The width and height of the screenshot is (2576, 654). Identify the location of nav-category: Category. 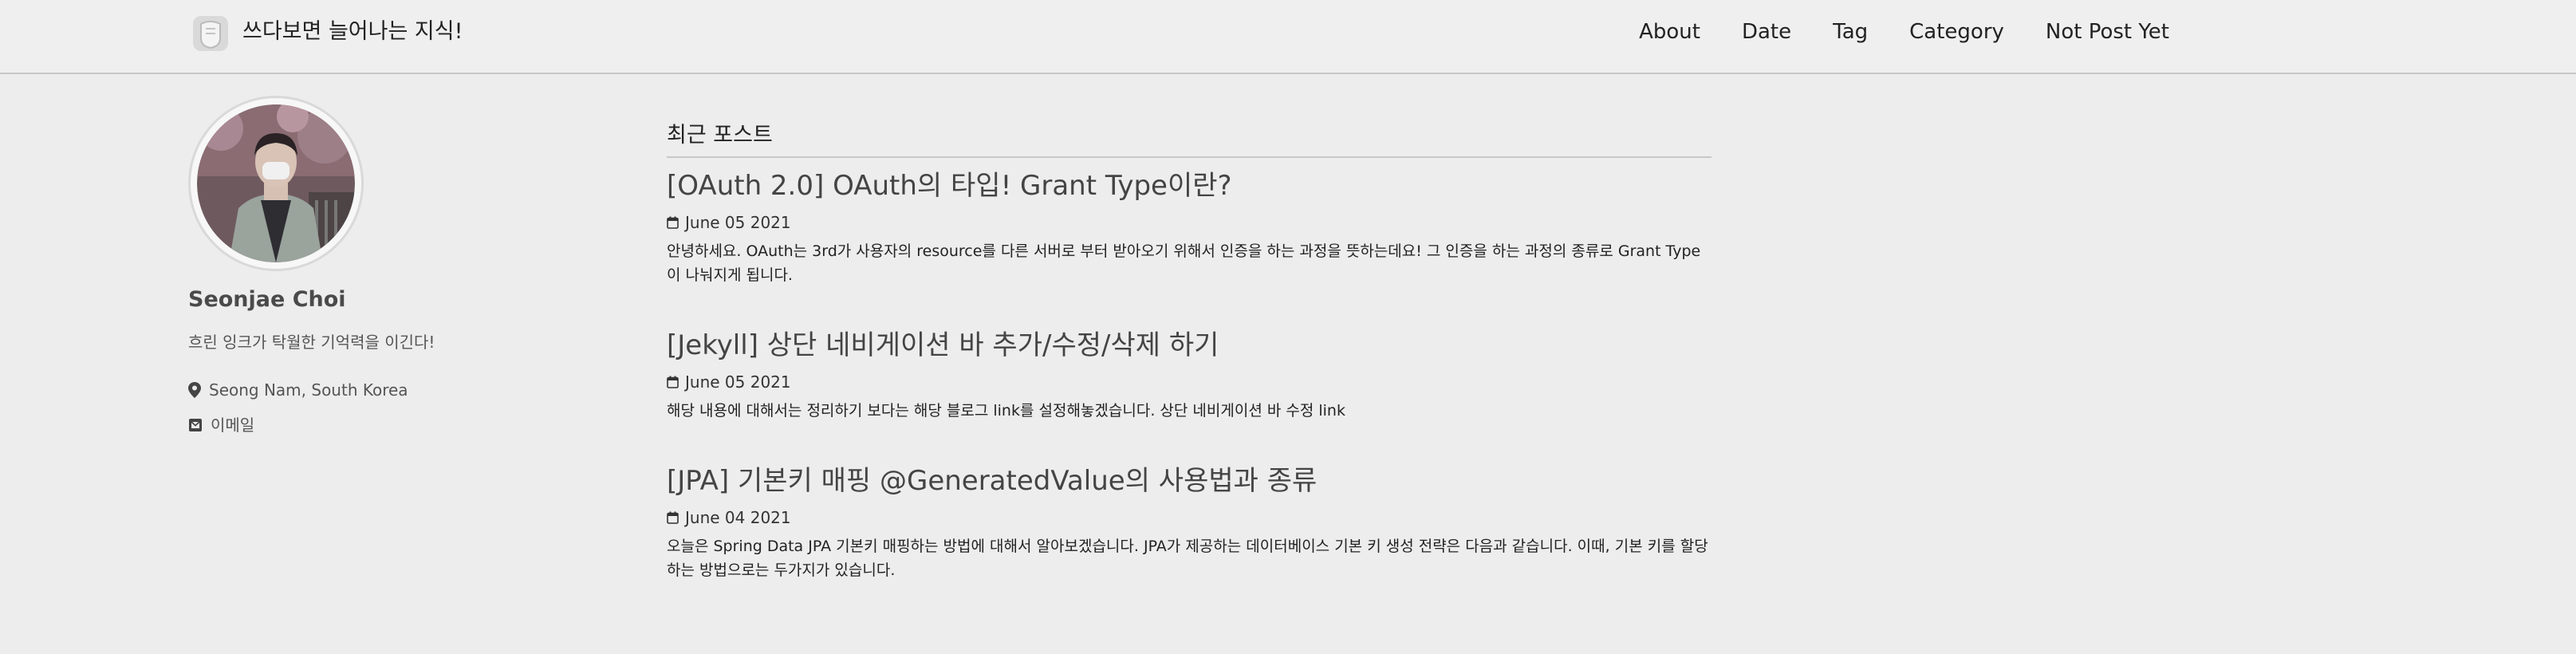
(1956, 32).